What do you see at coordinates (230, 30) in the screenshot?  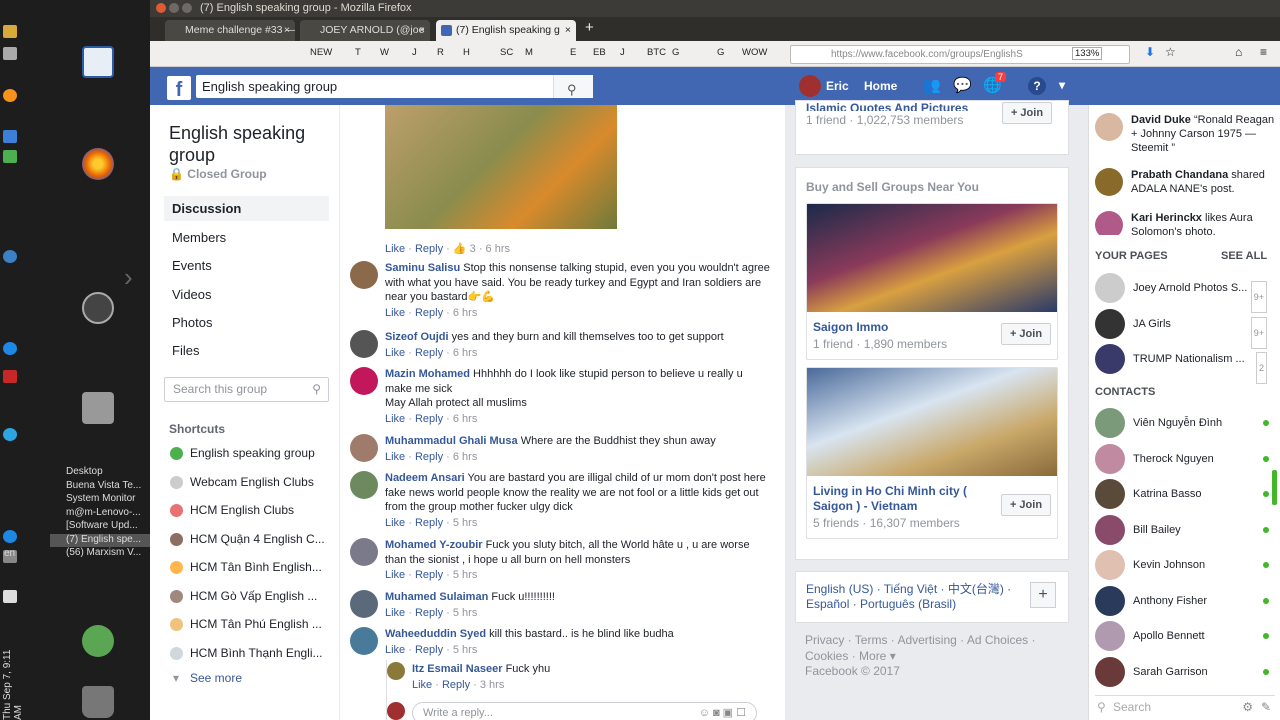 I see `tab: Meme challenge #33 — ×` at bounding box center [230, 30].